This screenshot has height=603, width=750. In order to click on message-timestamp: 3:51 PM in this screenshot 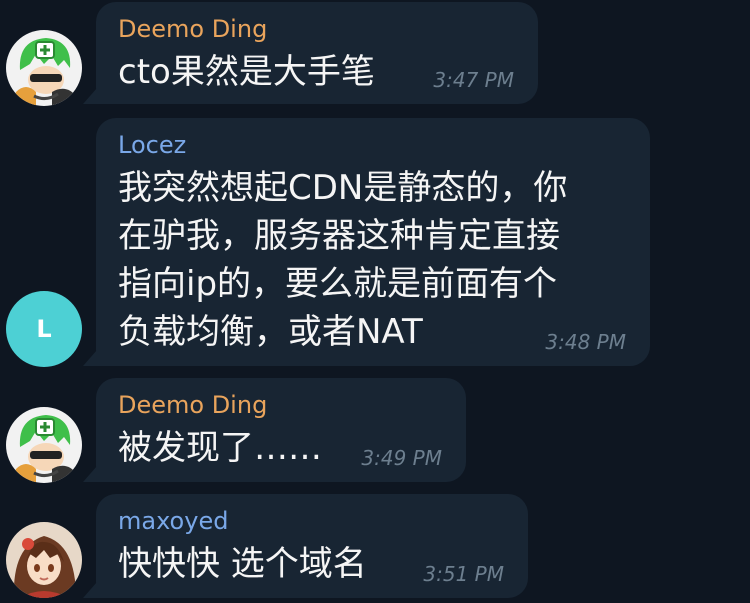, I will do `click(463, 574)`.